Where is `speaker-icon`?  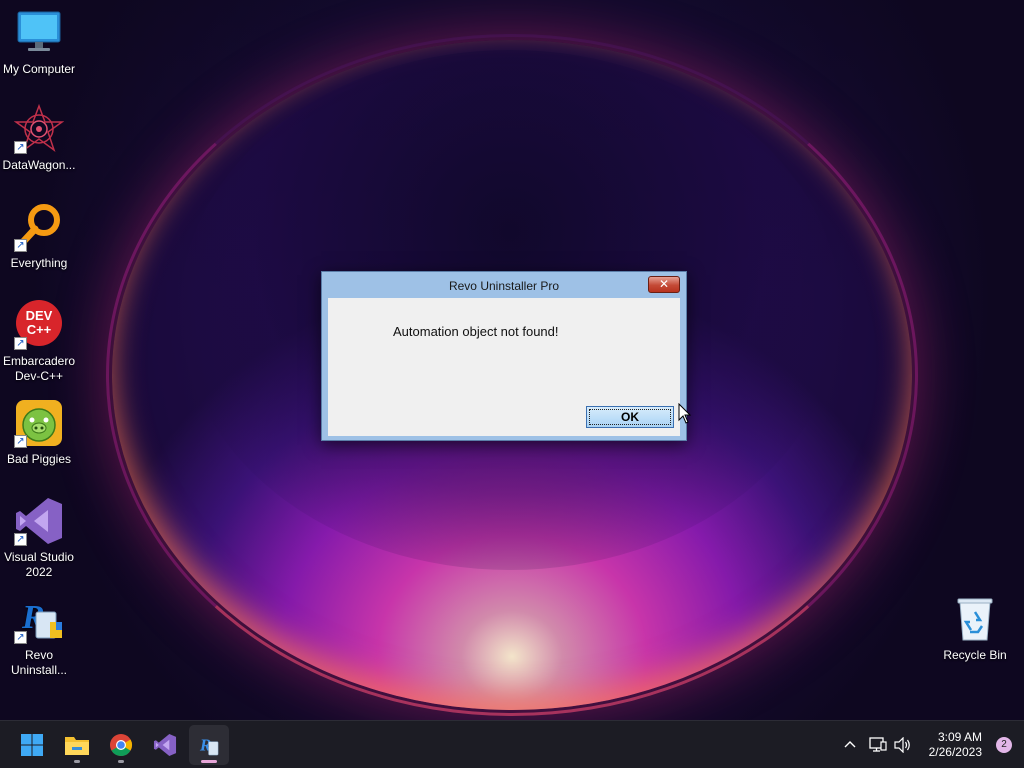
speaker-icon is located at coordinates (902, 745).